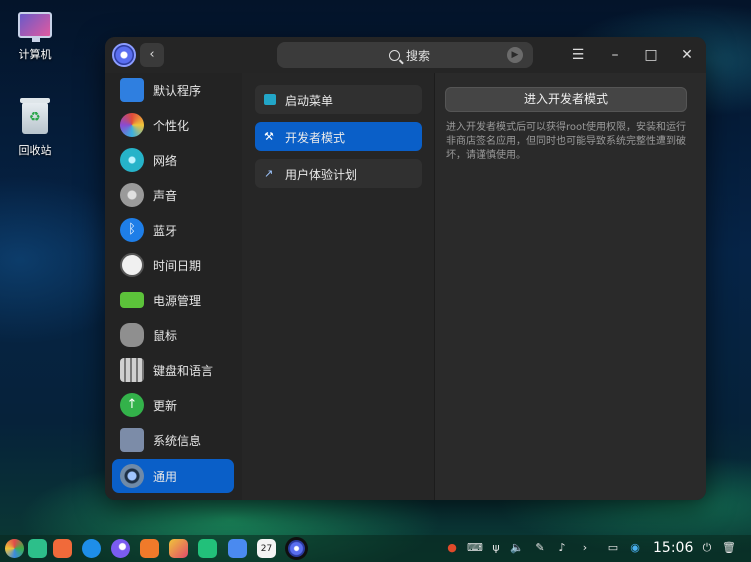 This screenshot has height=562, width=751. I want to click on desktop-icon-trash: 回收站, so click(35, 128).